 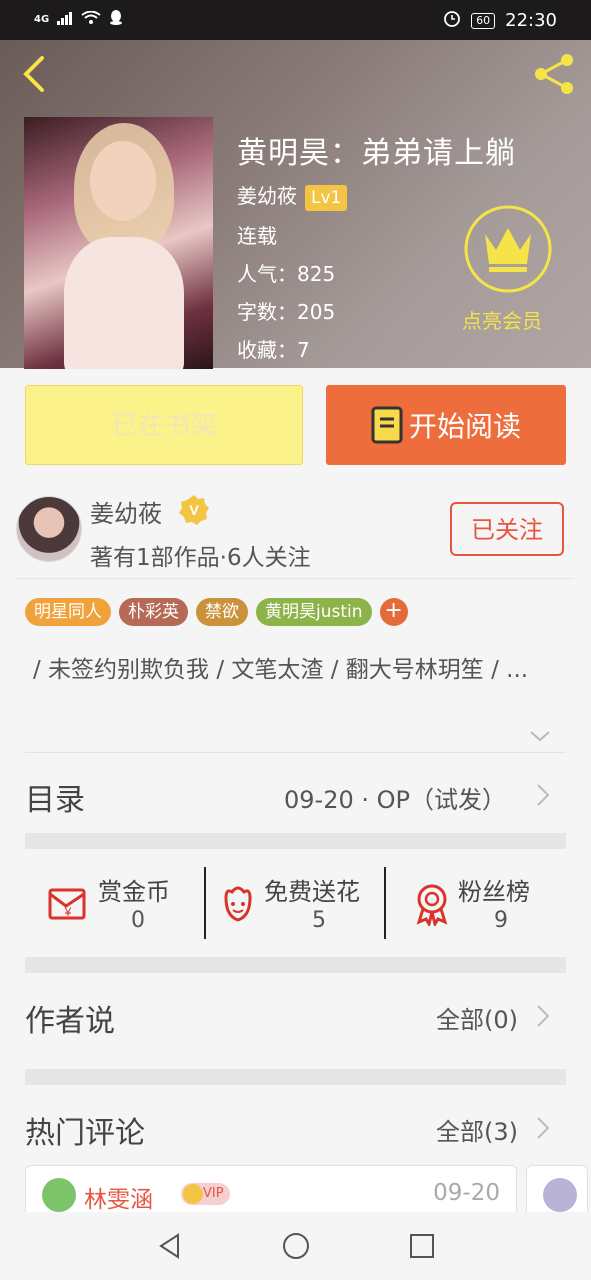 What do you see at coordinates (49, 529) in the screenshot?
I see `author-avatar` at bounding box center [49, 529].